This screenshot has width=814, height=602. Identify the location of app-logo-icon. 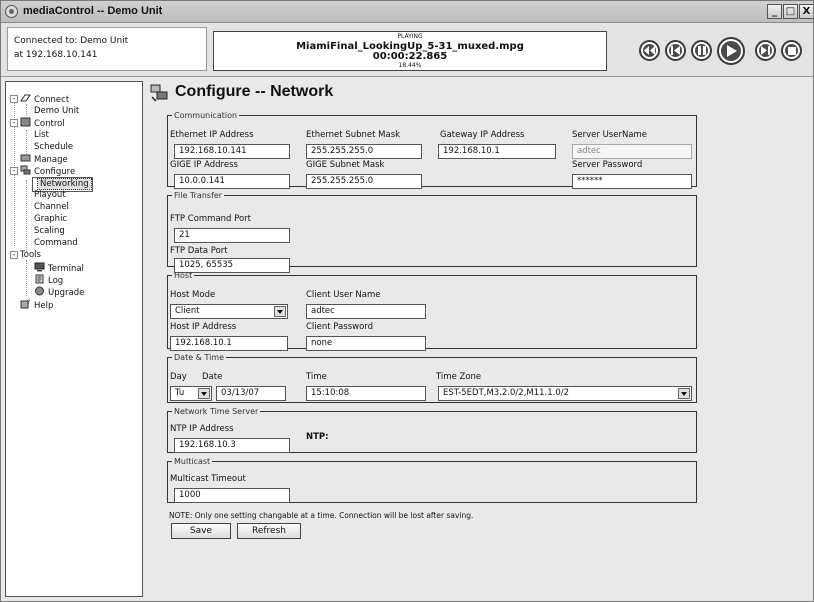
(11, 11).